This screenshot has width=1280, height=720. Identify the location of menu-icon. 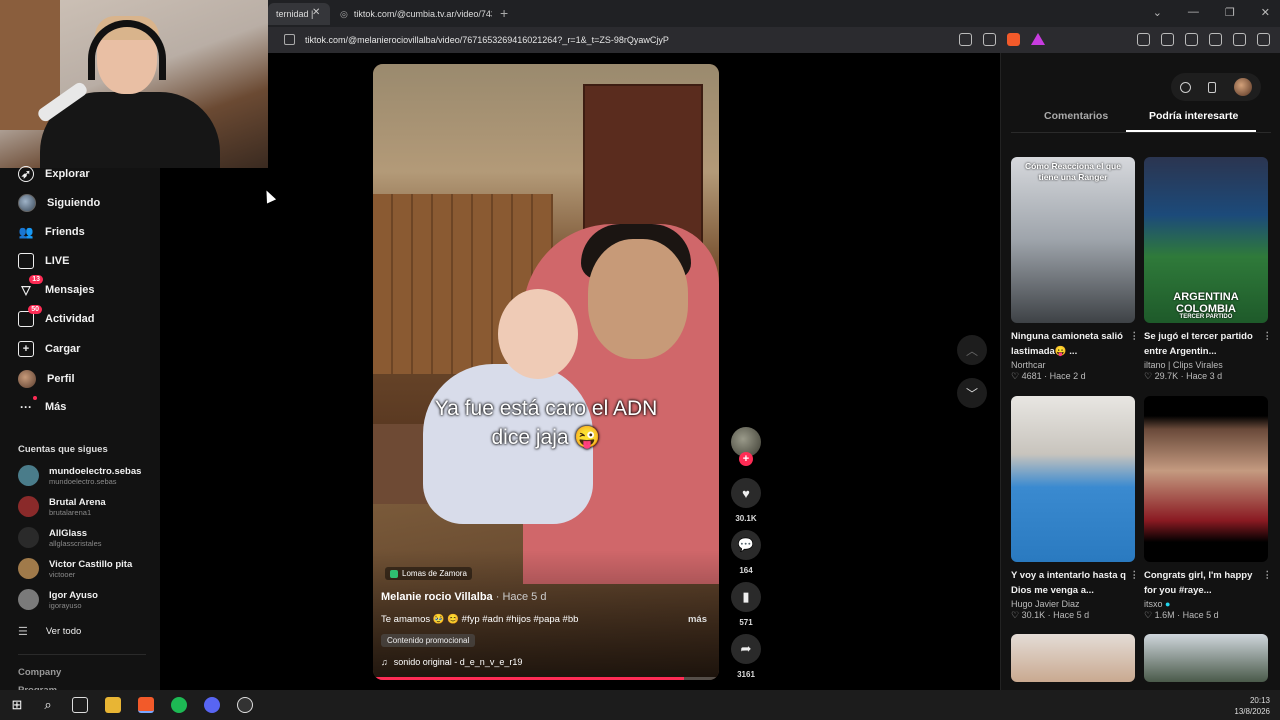
(1263, 39).